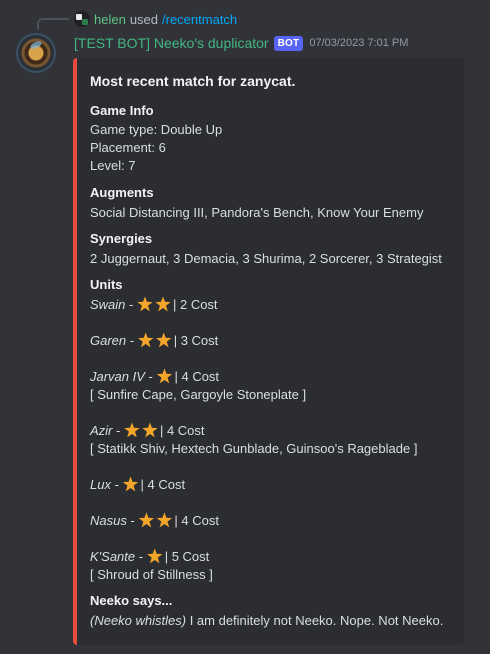 Image resolution: width=490 pixels, height=654 pixels. I want to click on synergies-heading: Synergies, so click(121, 238).